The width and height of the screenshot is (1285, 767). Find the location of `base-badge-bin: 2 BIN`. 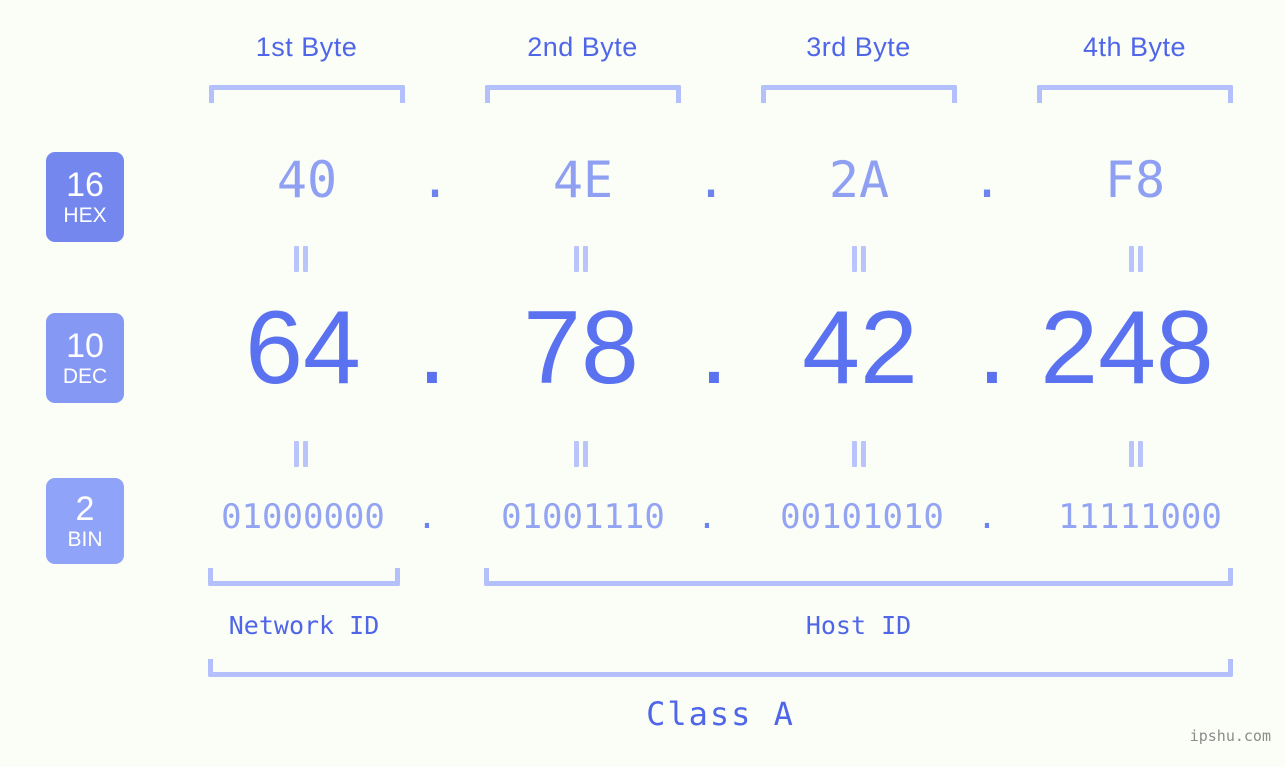

base-badge-bin: 2 BIN is located at coordinates (85, 521).